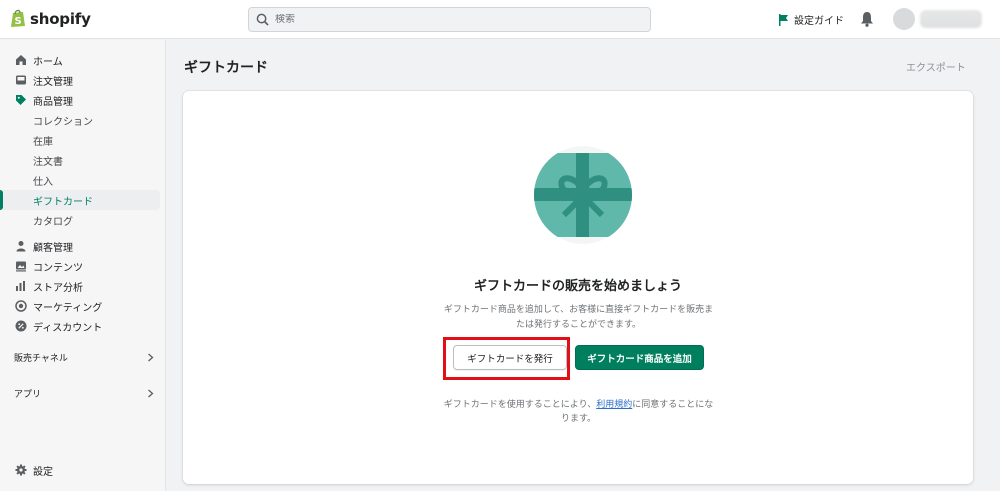  I want to click on flag-icon, so click(783, 19).